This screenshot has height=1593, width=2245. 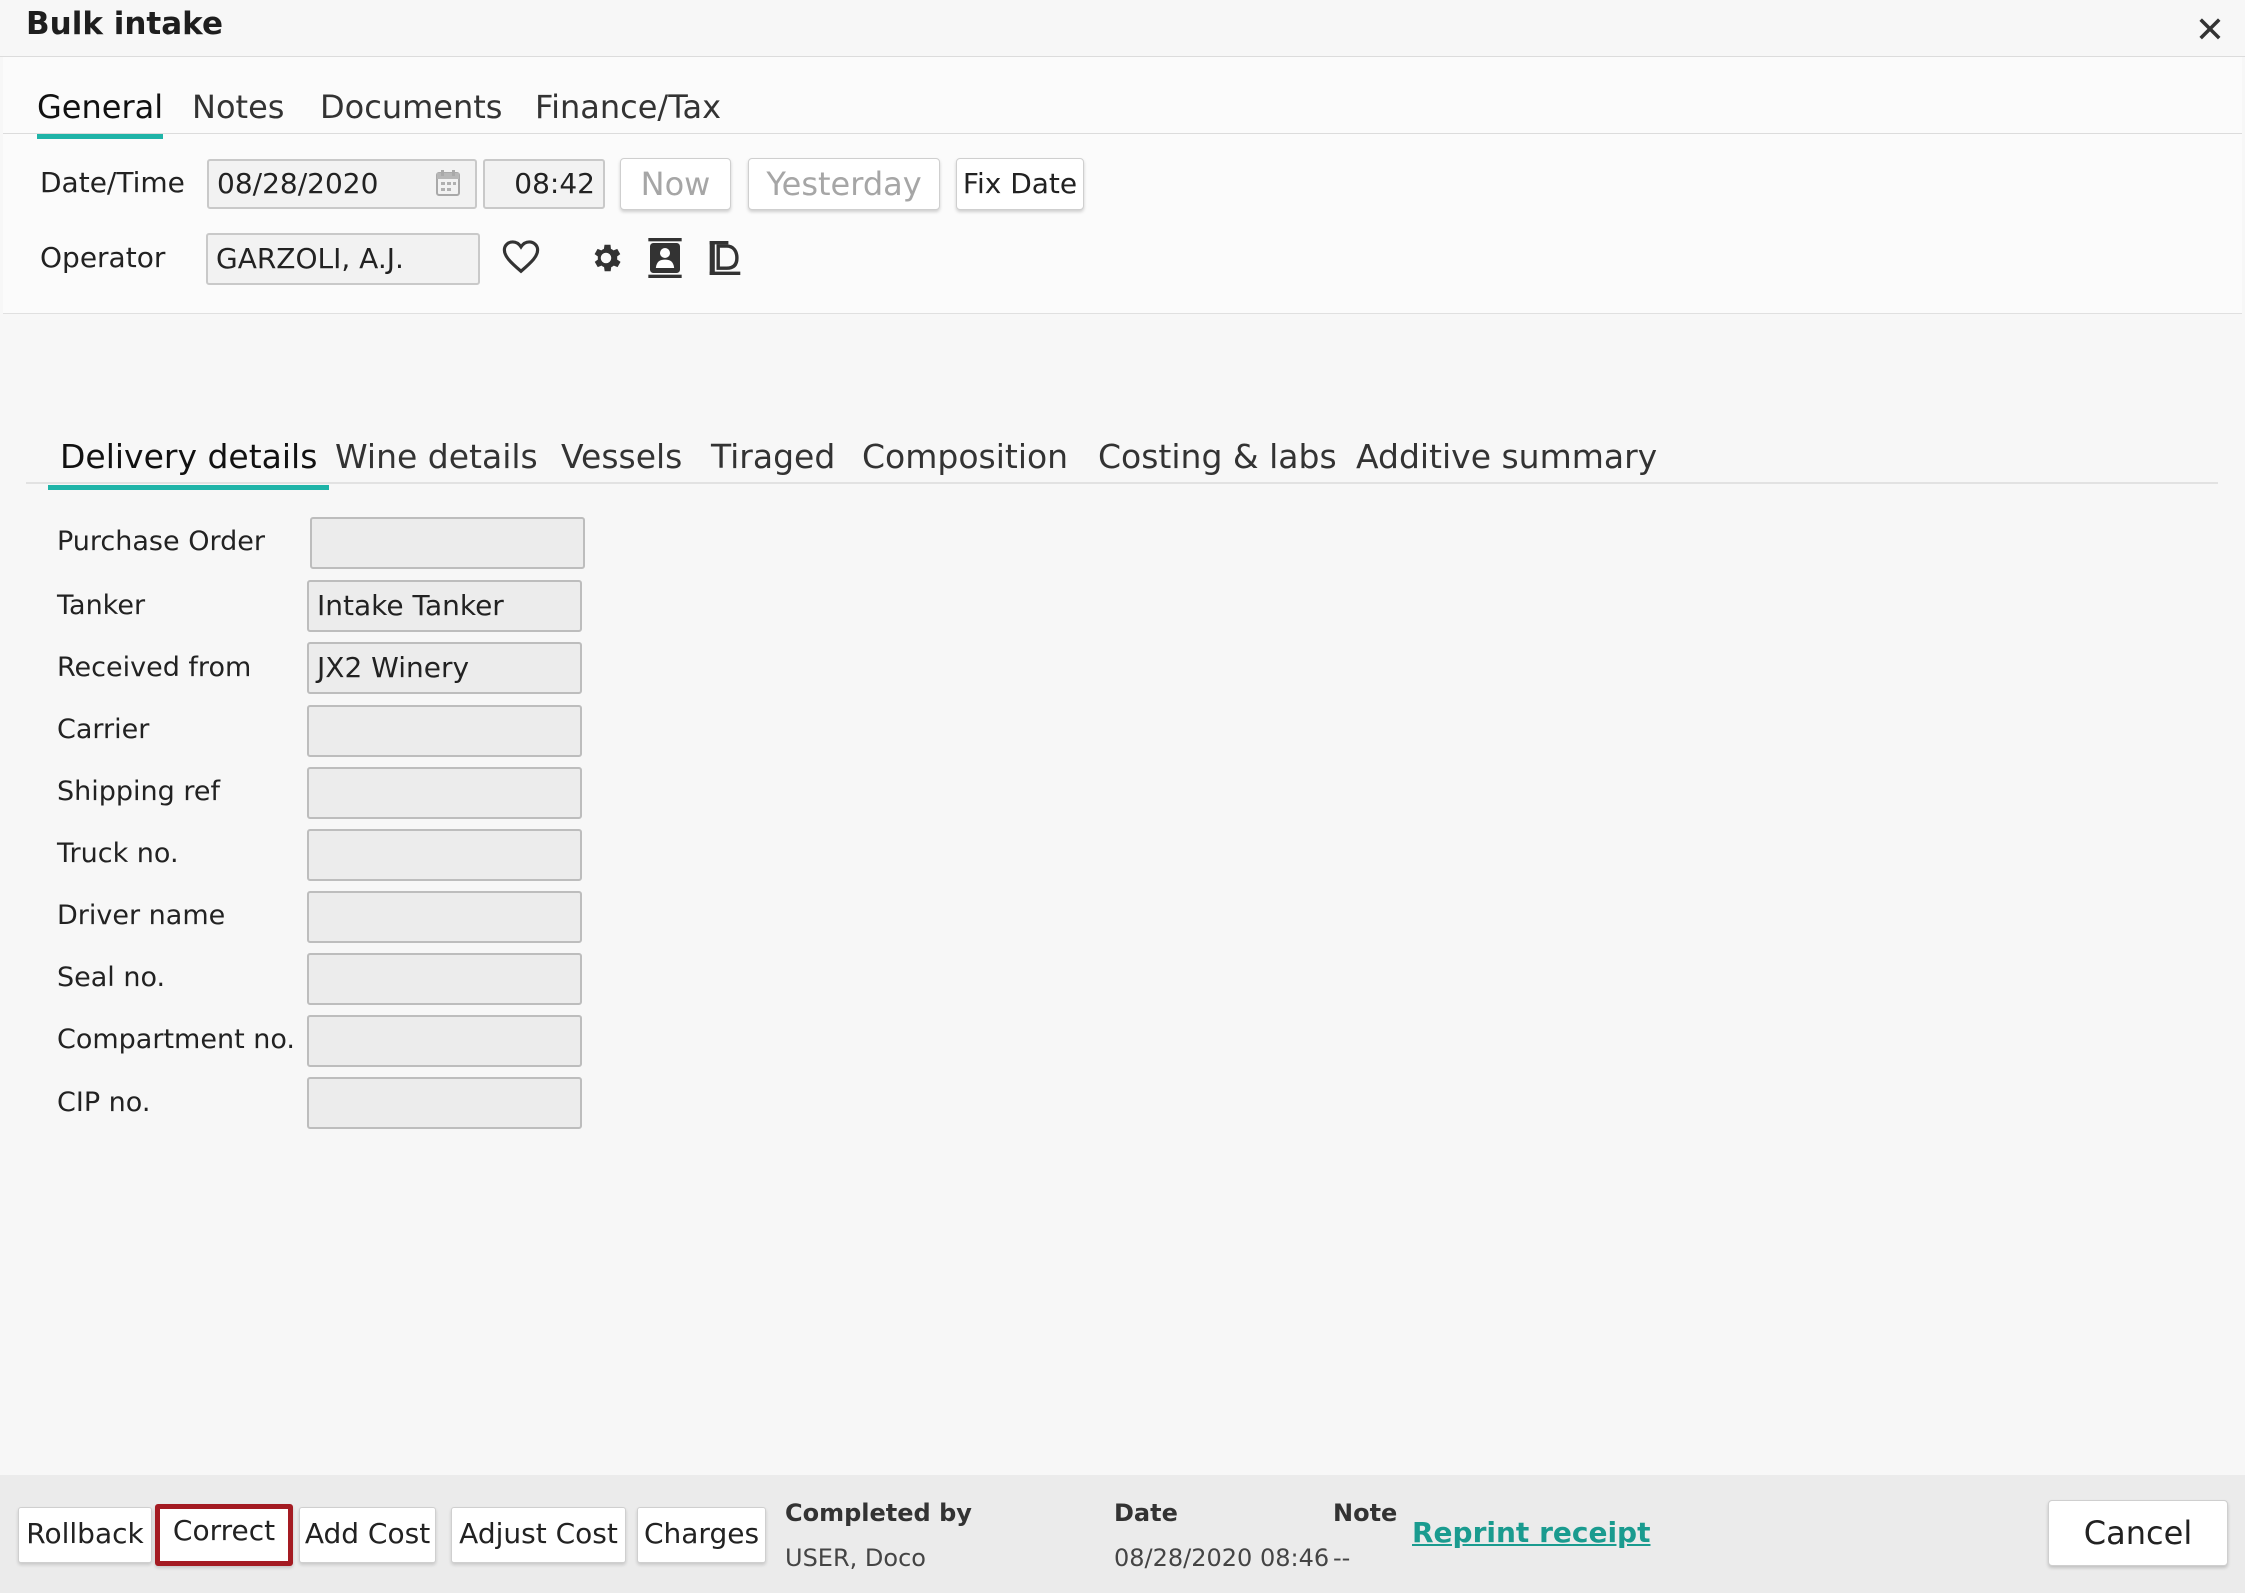 I want to click on gear-icon, so click(x=606, y=258).